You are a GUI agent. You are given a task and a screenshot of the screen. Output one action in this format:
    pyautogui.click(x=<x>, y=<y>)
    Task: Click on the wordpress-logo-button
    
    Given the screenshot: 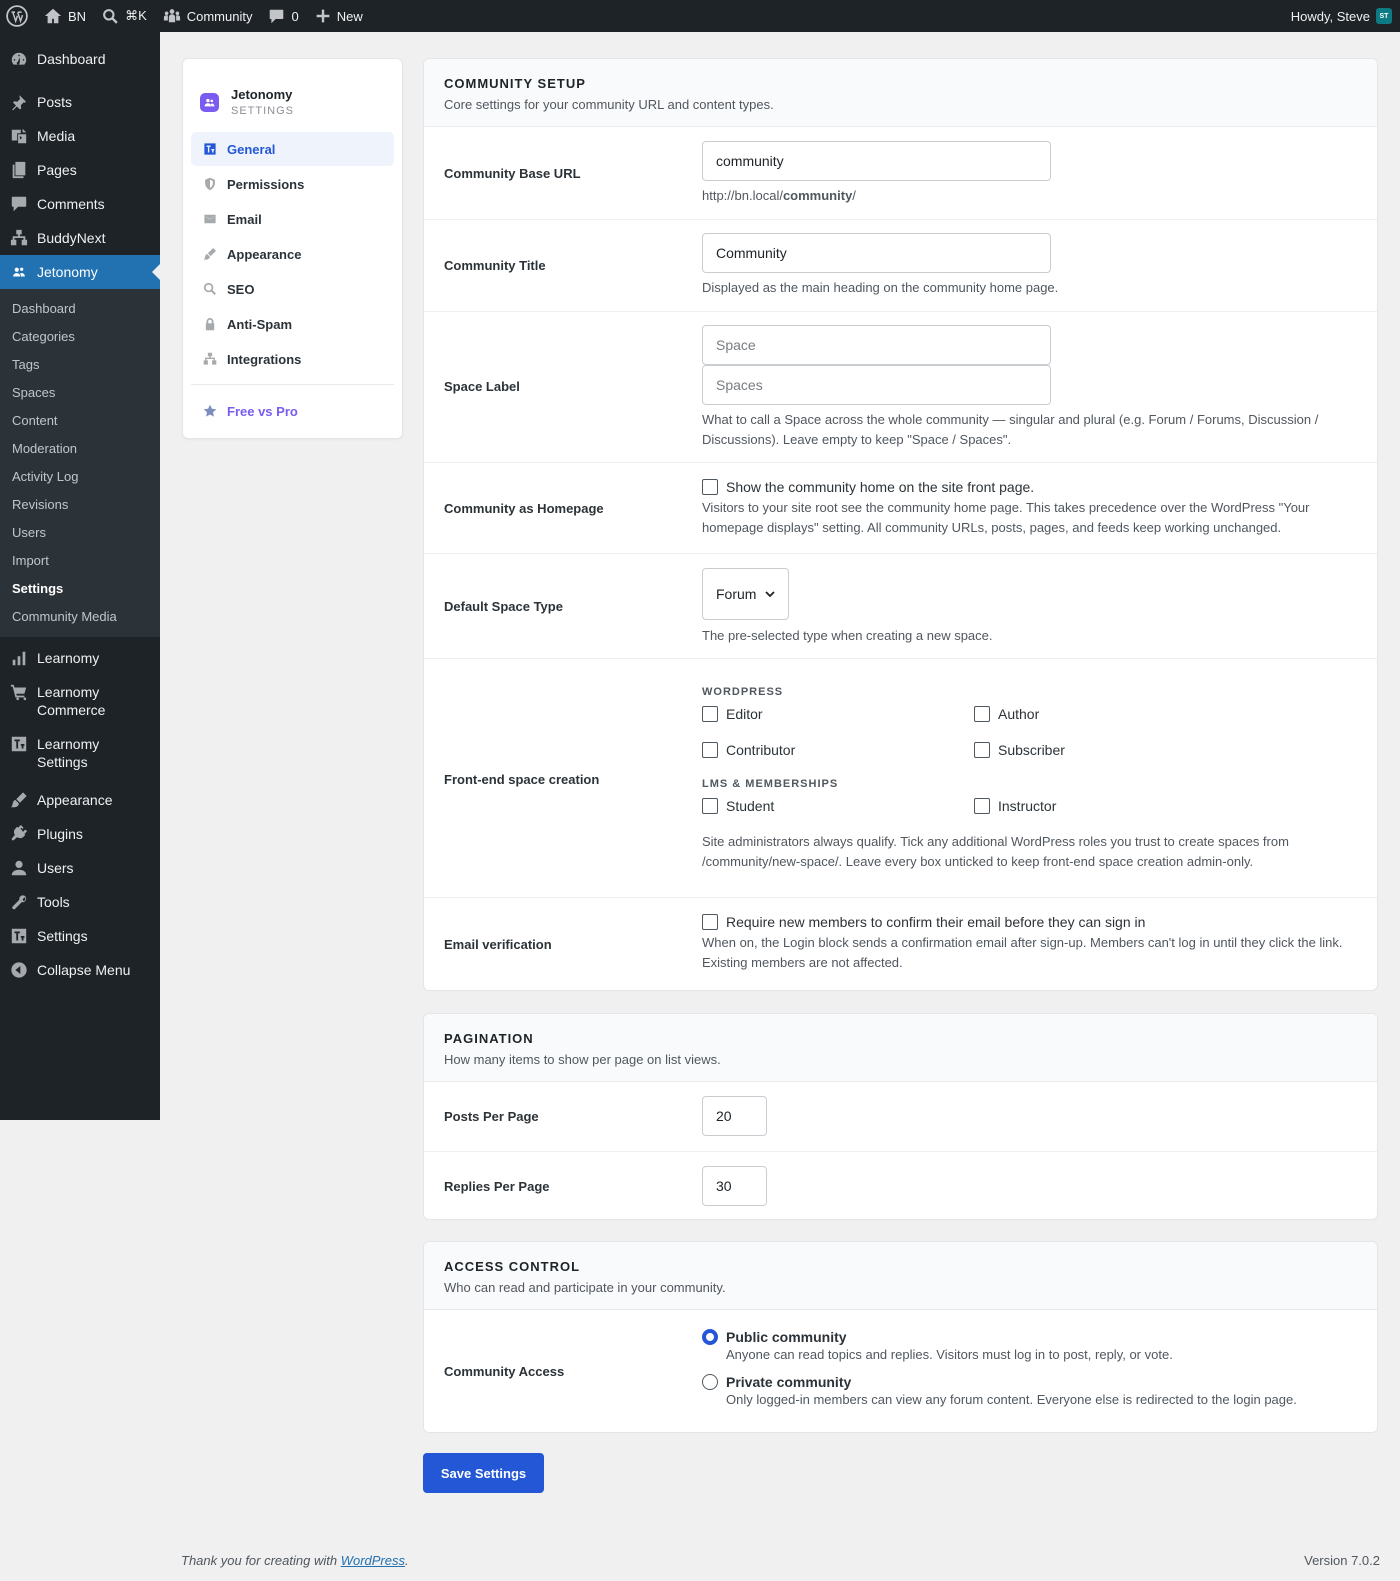 What is the action you would take?
    pyautogui.click(x=18, y=16)
    